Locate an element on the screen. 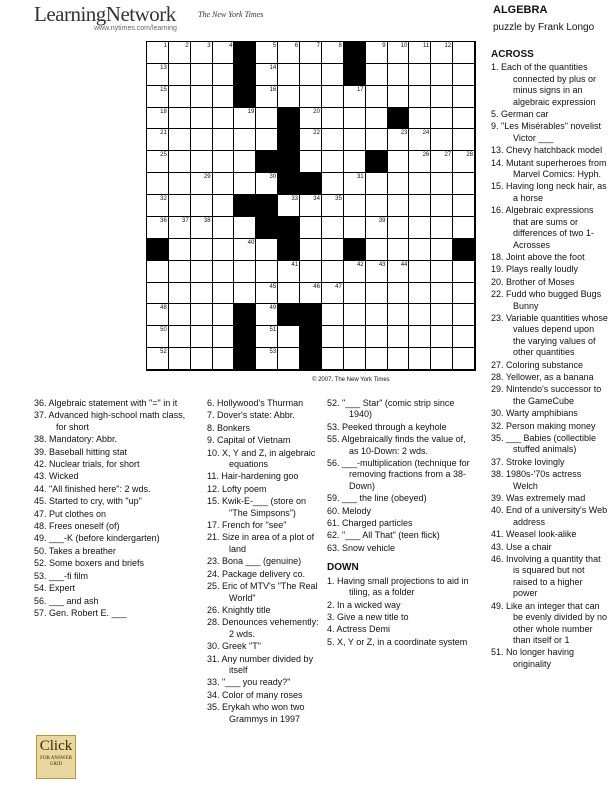 This screenshot has width=609, height=800. grid-cell: 42 is located at coordinates (354, 271).